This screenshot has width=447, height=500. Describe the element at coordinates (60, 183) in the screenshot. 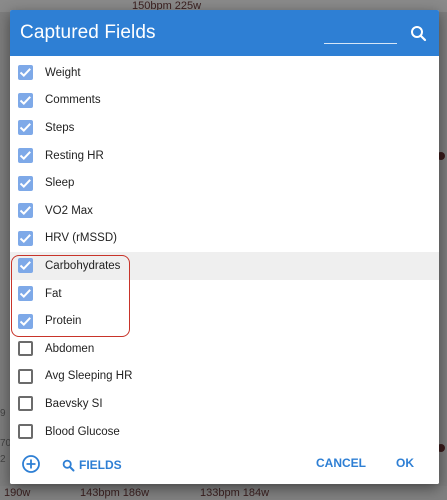

I see `field-label: Sleep` at that location.